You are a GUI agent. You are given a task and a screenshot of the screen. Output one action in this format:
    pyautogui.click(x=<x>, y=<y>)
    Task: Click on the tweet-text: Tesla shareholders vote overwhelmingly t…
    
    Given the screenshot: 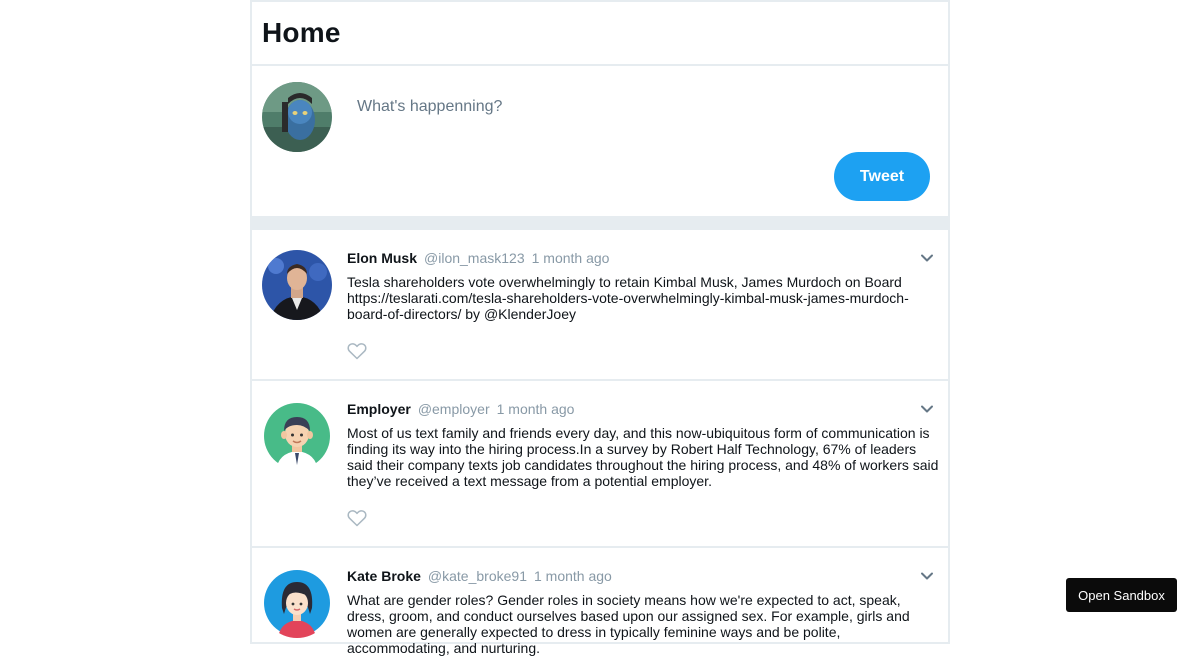 What is the action you would take?
    pyautogui.click(x=628, y=298)
    